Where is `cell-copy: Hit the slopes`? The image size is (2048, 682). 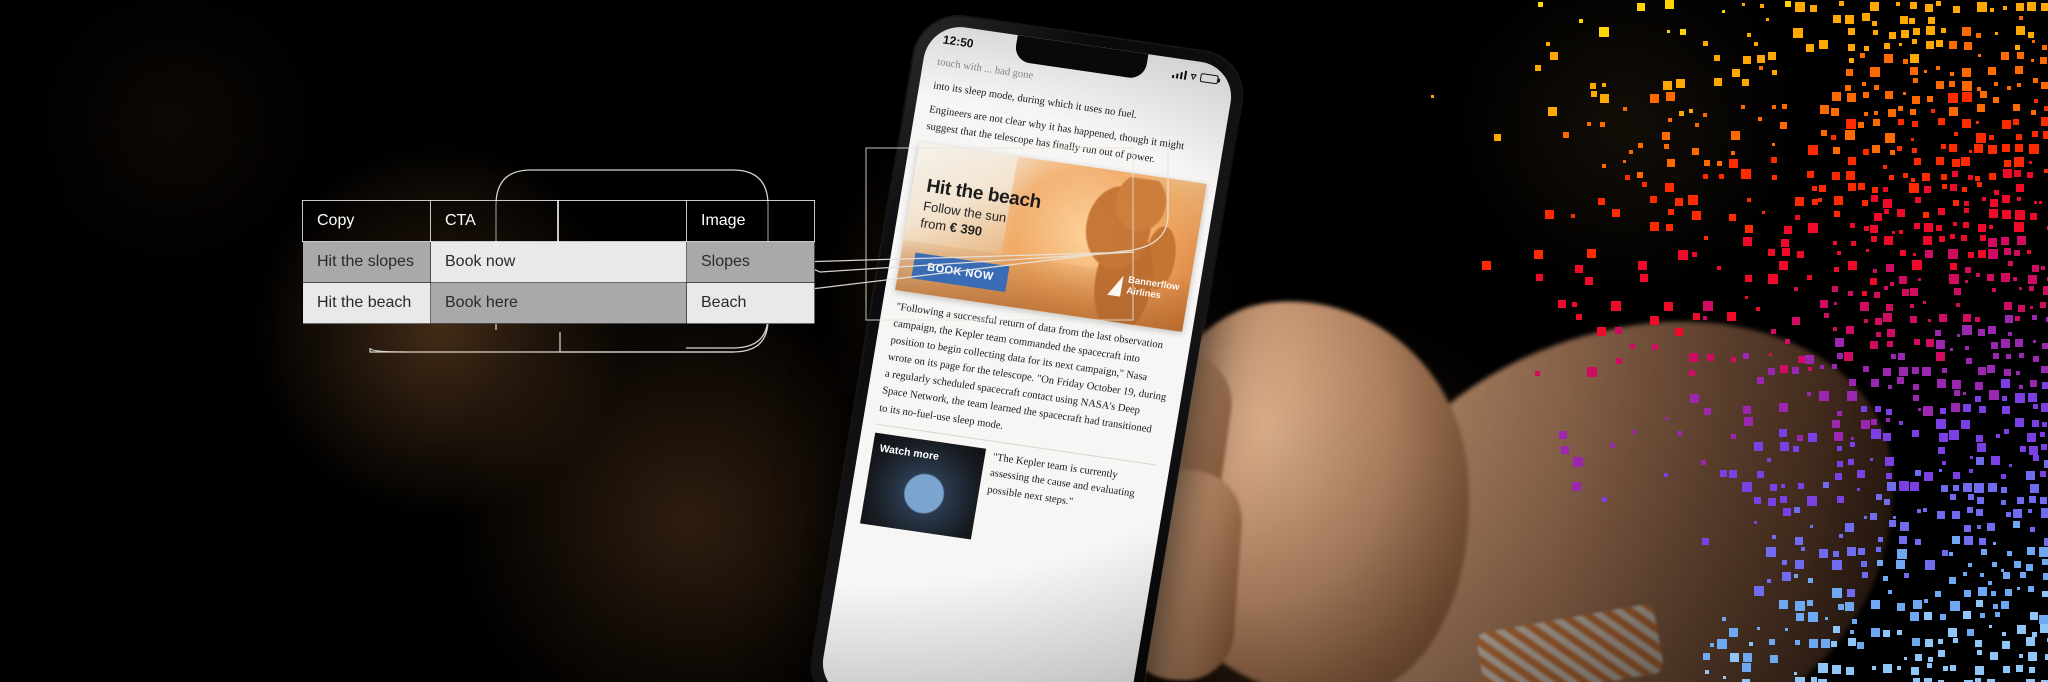 cell-copy: Hit the slopes is located at coordinates (366, 262).